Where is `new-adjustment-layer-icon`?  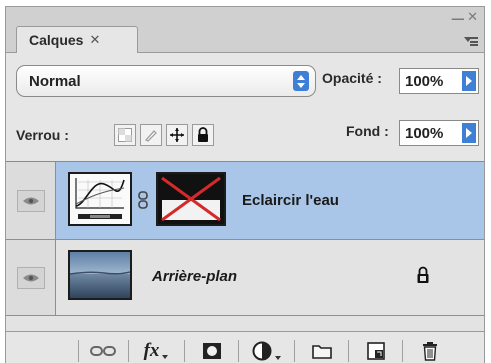 new-adjustment-layer-icon is located at coordinates (266, 350).